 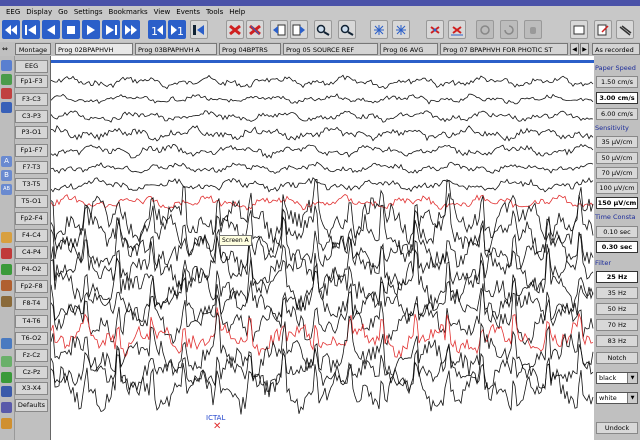 I want to click on channel-fz-cz: Fz-Cz, so click(x=31, y=355).